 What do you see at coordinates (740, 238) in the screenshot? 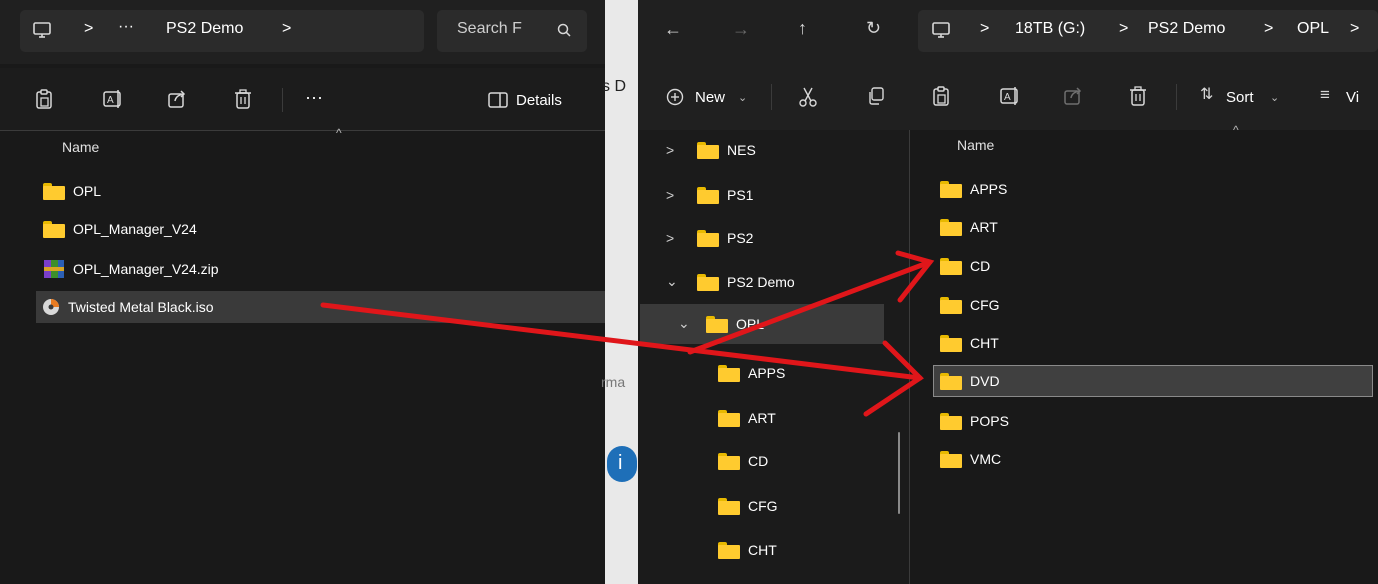
I see `sidebar-item-label: PS2` at bounding box center [740, 238].